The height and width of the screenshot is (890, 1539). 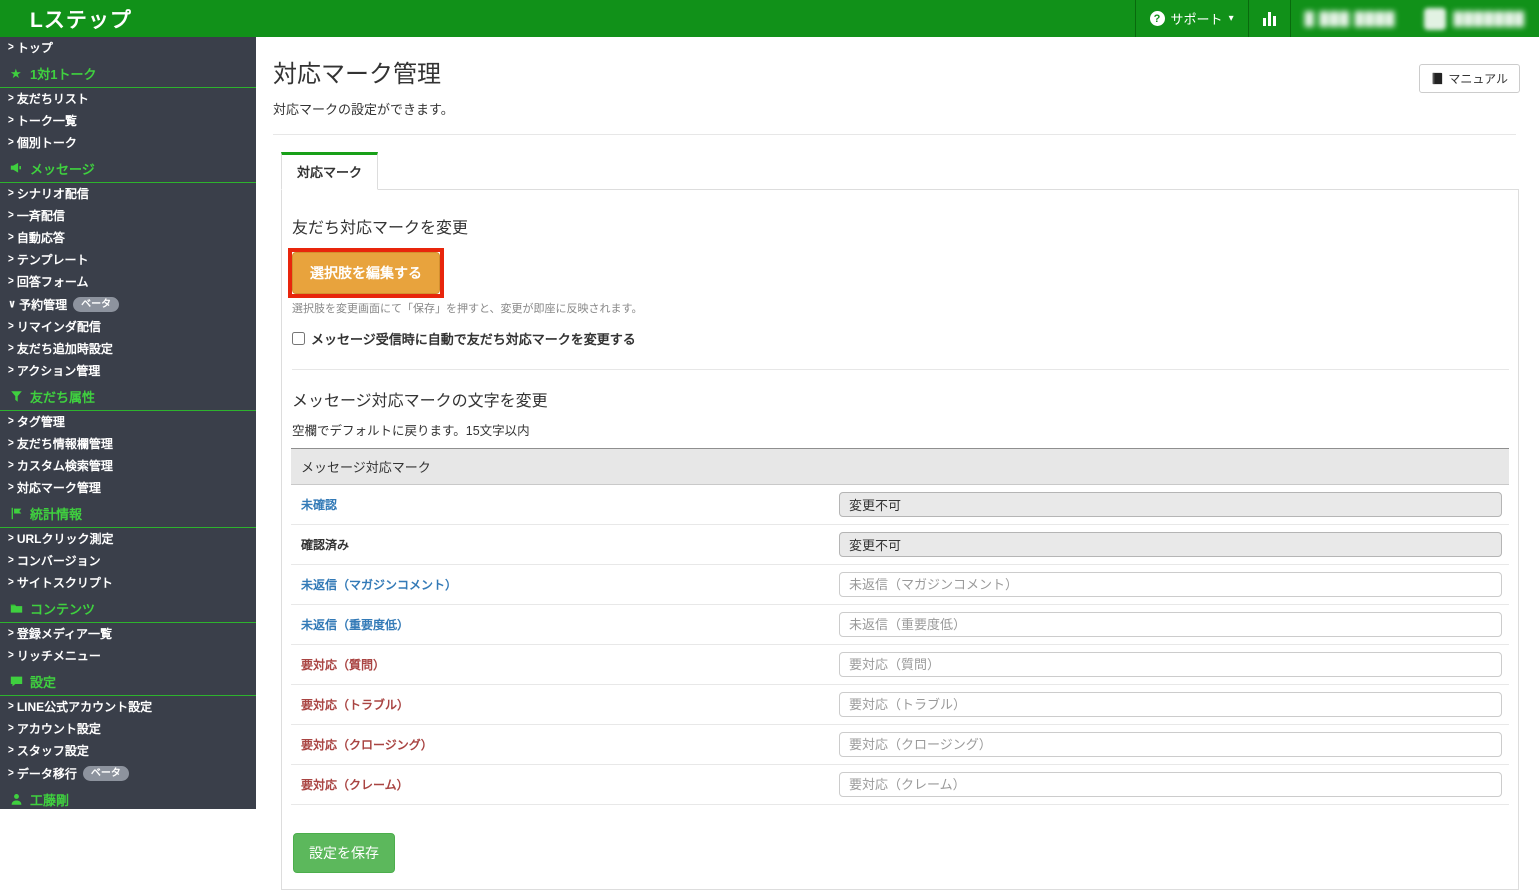 What do you see at coordinates (43, 304) in the screenshot?
I see `sidebar-item-label: 予約管理` at bounding box center [43, 304].